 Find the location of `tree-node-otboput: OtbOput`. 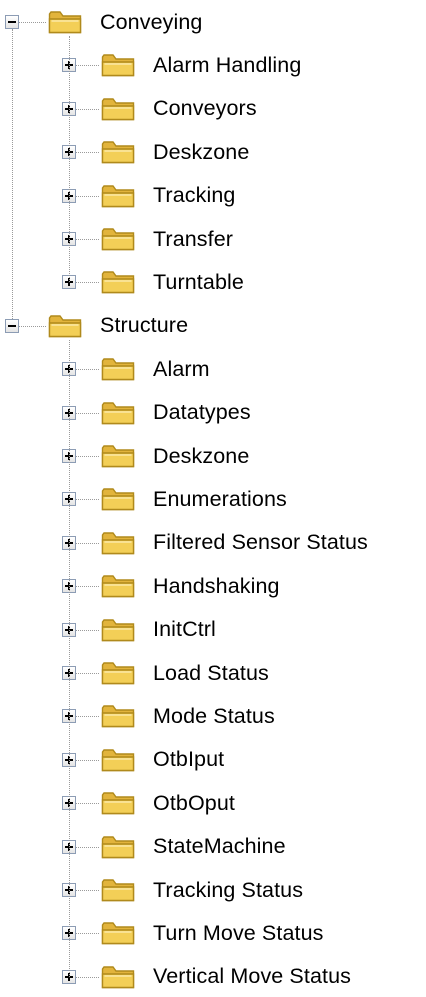

tree-node-otboput: OtbOput is located at coordinates (194, 803).